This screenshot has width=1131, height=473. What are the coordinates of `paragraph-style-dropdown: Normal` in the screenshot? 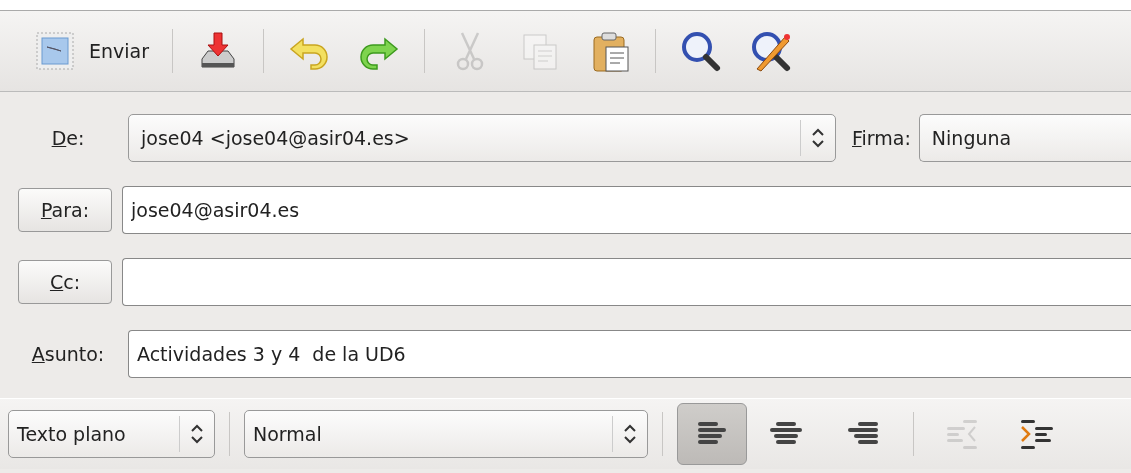 It's located at (446, 434).